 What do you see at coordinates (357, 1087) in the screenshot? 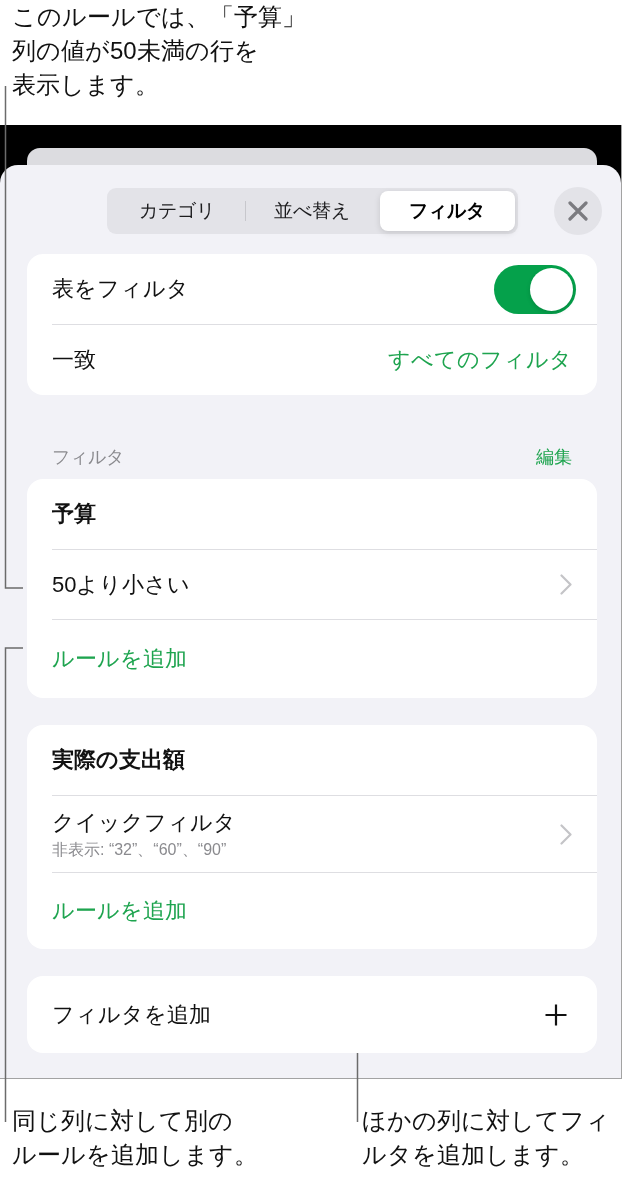
I see `leader-line` at bounding box center [357, 1087].